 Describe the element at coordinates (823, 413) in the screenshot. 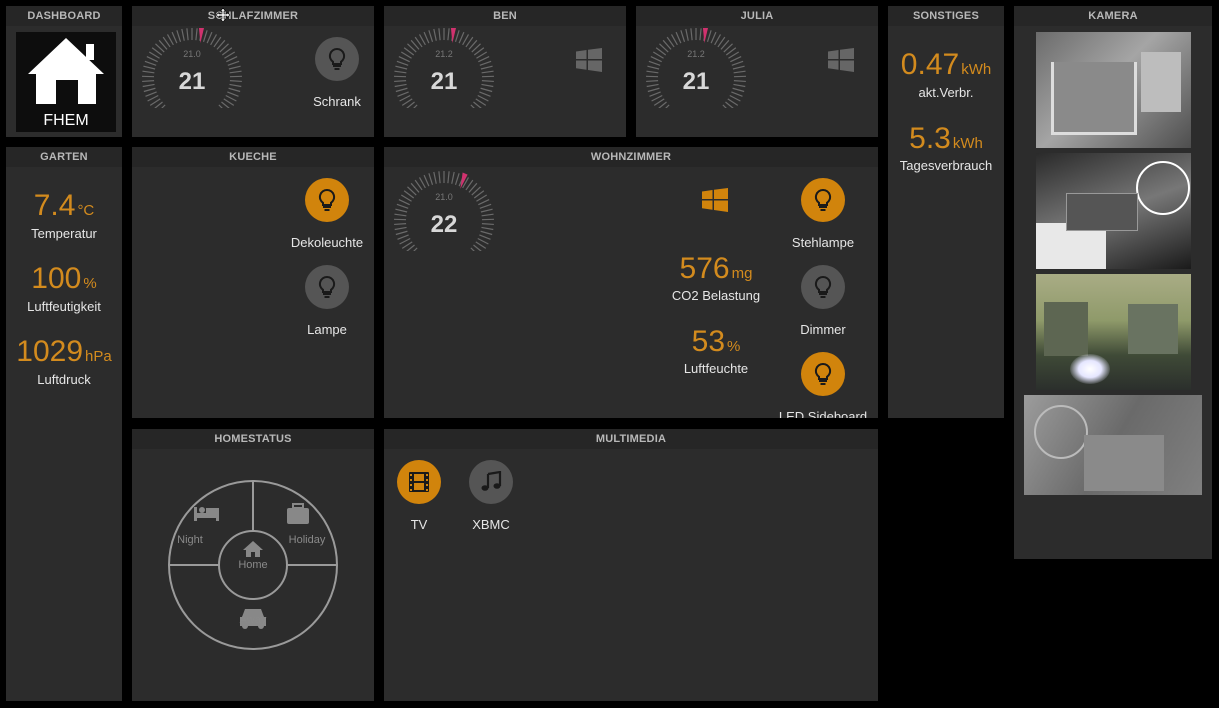

I see `led-sideboard-label: LED Sideboard` at that location.